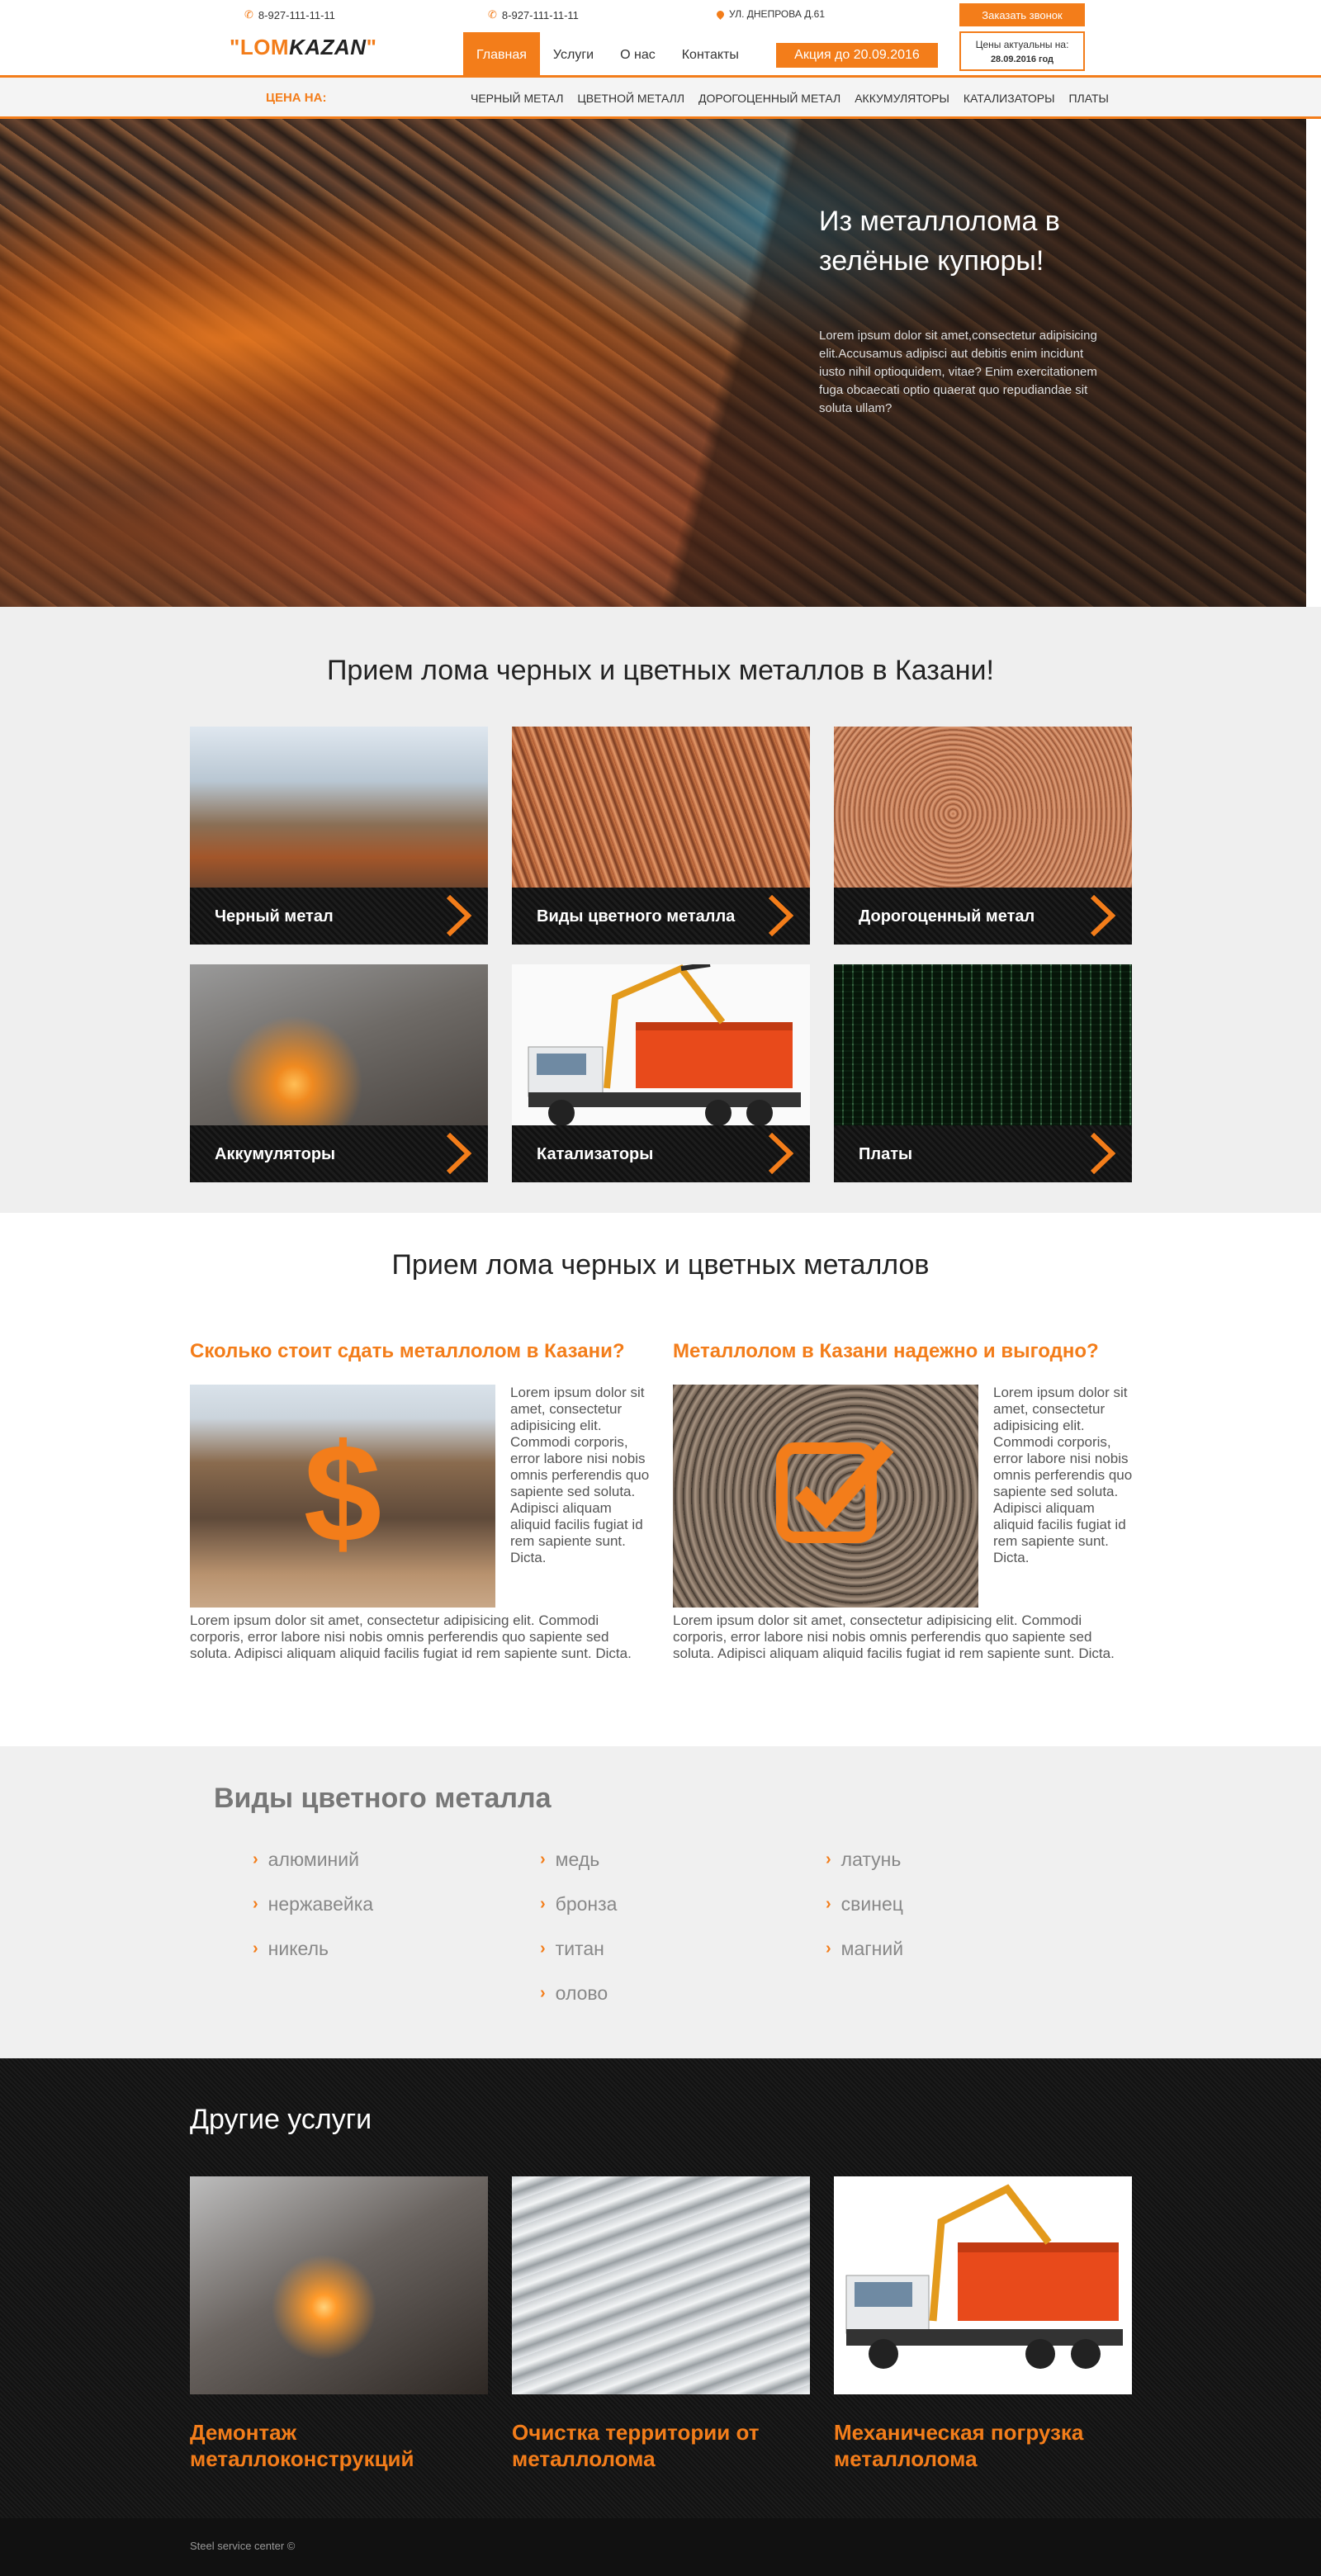  What do you see at coordinates (983, 836) in the screenshot?
I see `category-card-precious: Дорогоценный метал` at bounding box center [983, 836].